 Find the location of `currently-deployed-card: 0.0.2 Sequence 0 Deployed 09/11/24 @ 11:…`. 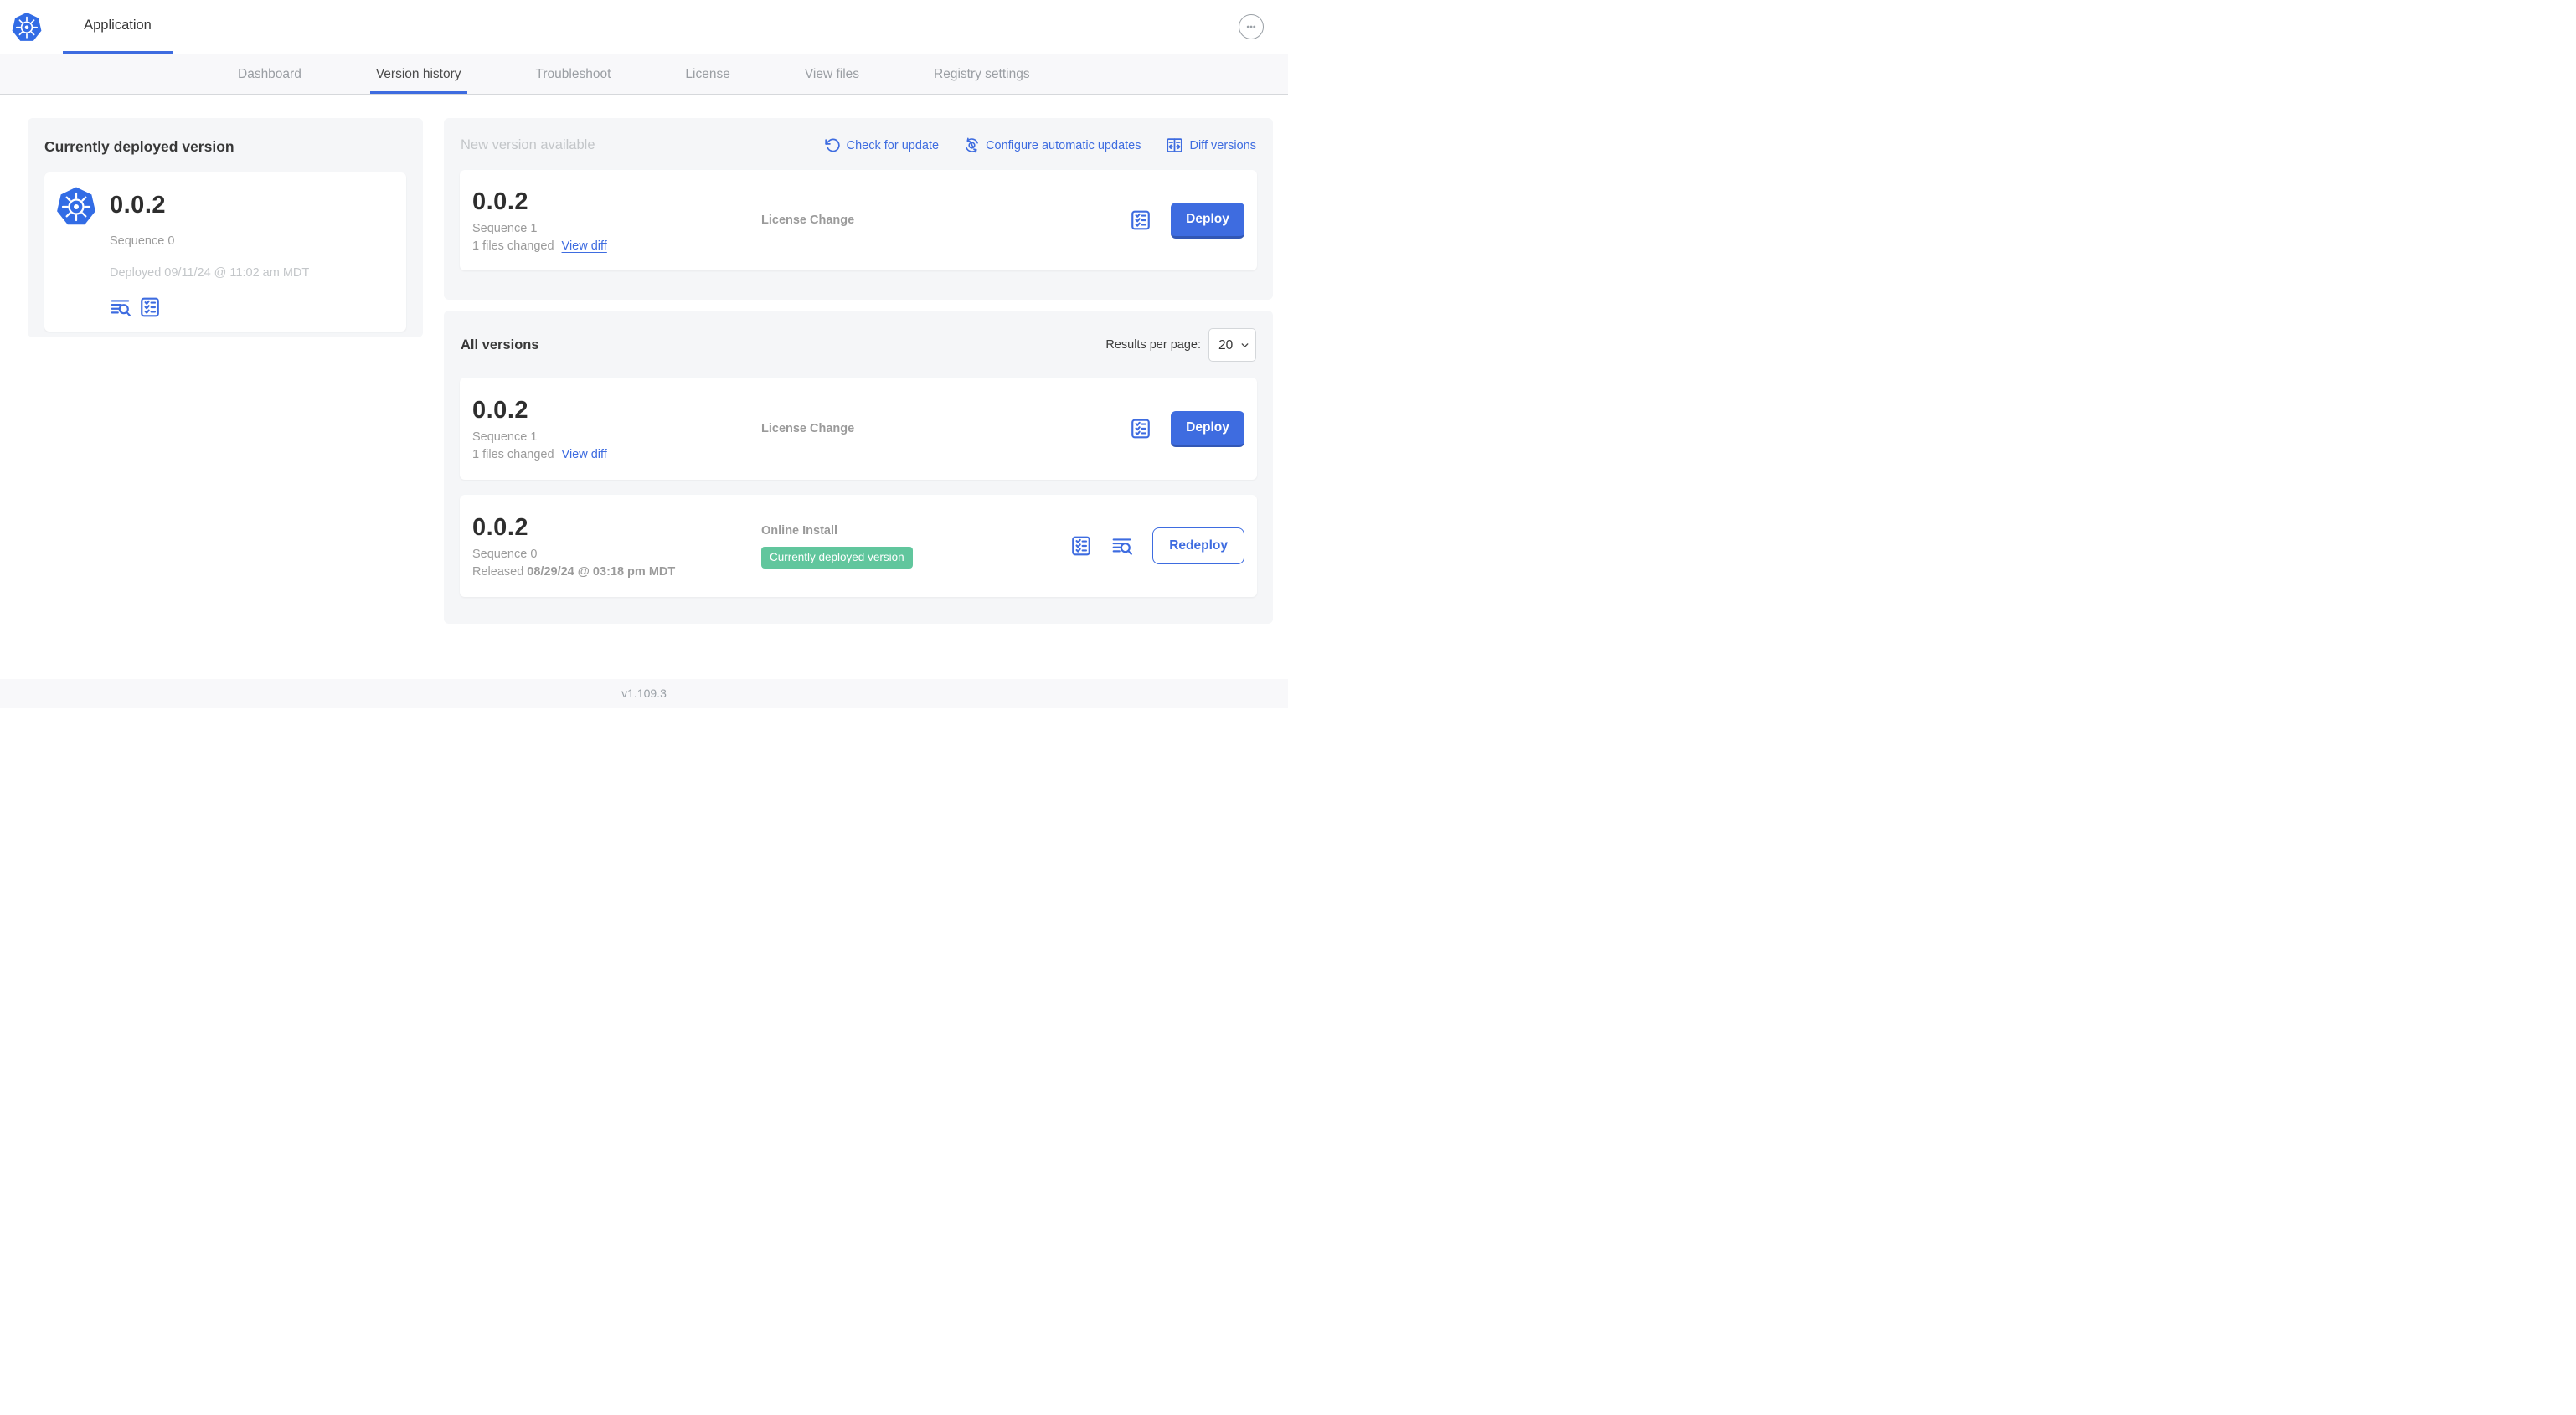

currently-deployed-card: 0.0.2 Sequence 0 Deployed 09/11/24 @ 11:… is located at coordinates (225, 252).